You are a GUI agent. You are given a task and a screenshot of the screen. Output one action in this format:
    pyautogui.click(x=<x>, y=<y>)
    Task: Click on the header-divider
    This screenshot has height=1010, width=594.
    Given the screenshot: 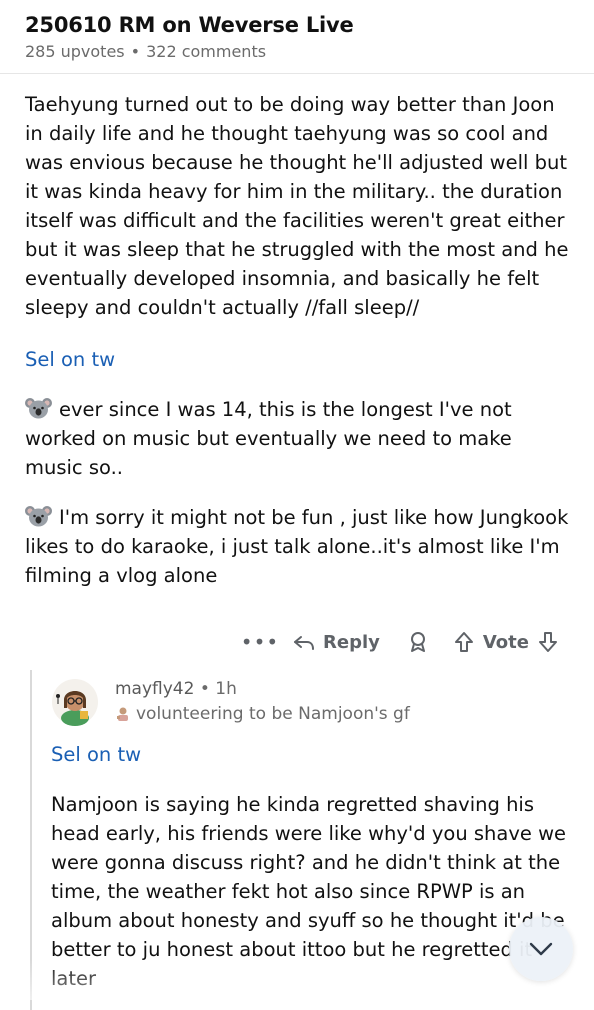 What is the action you would take?
    pyautogui.click(x=297, y=73)
    